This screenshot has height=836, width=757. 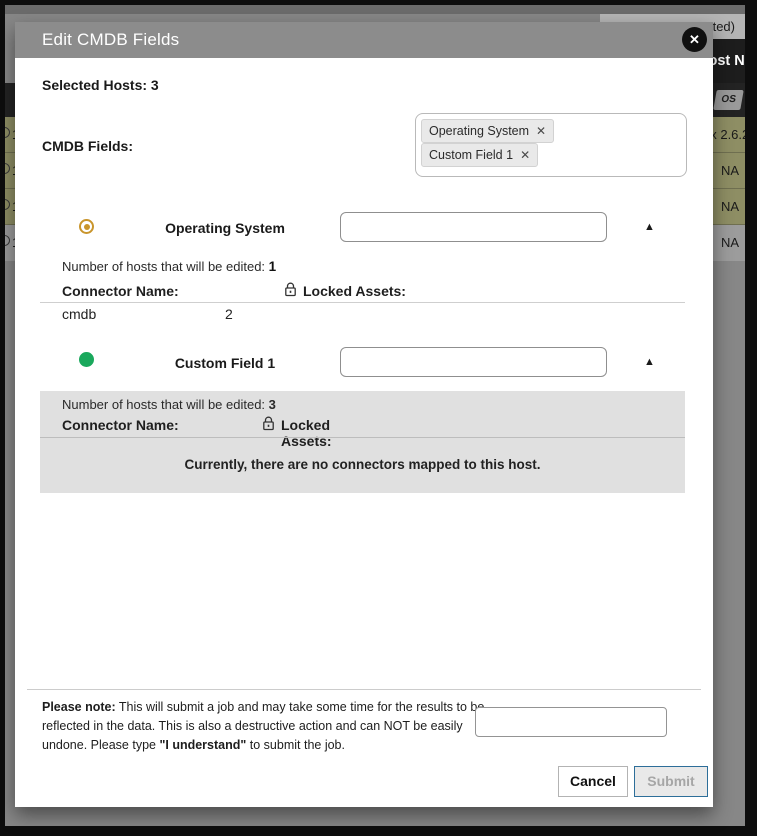 I want to click on chip-label: Operating System, so click(x=479, y=131).